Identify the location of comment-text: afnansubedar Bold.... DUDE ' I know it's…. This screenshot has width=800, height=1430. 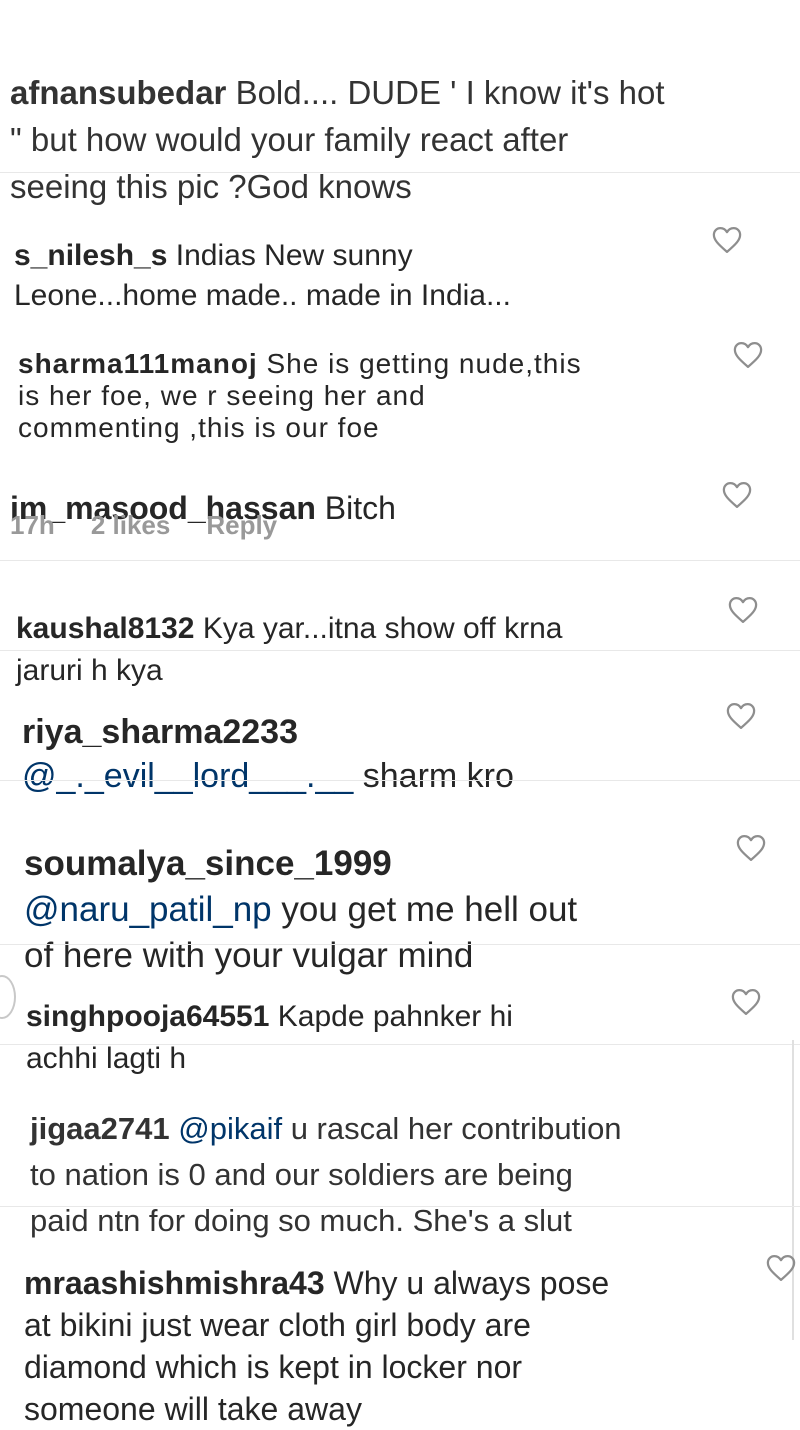
(337, 116).